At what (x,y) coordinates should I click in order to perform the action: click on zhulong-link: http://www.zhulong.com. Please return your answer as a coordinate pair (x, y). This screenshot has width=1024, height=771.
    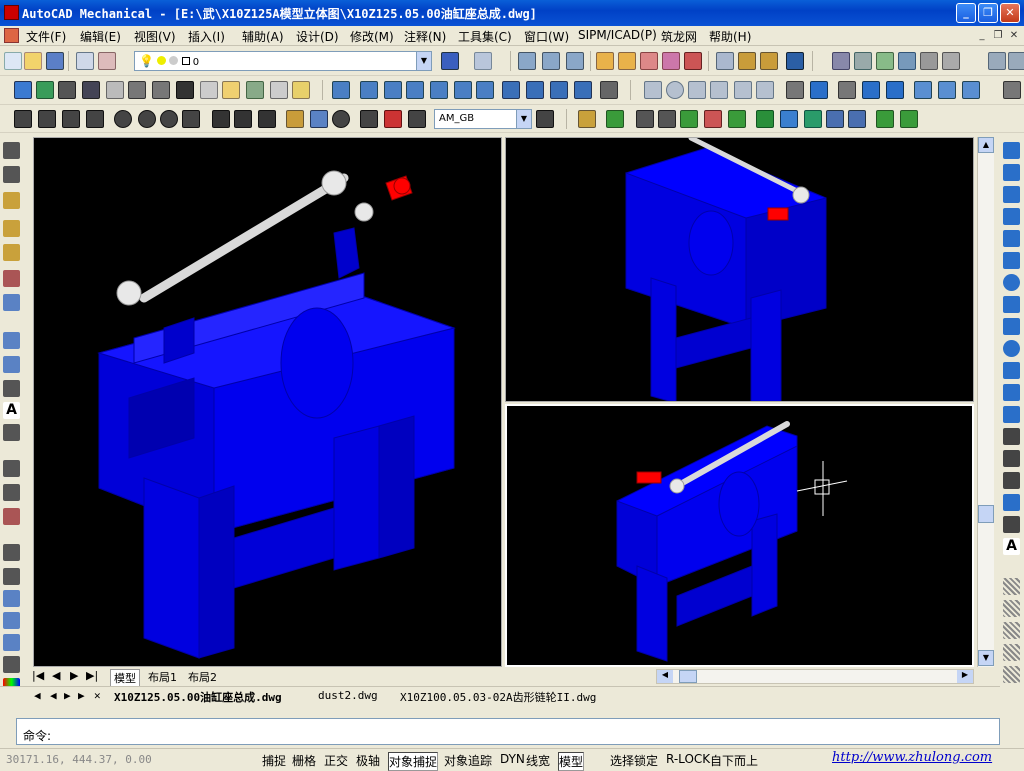
    Looking at the image, I should click on (912, 757).